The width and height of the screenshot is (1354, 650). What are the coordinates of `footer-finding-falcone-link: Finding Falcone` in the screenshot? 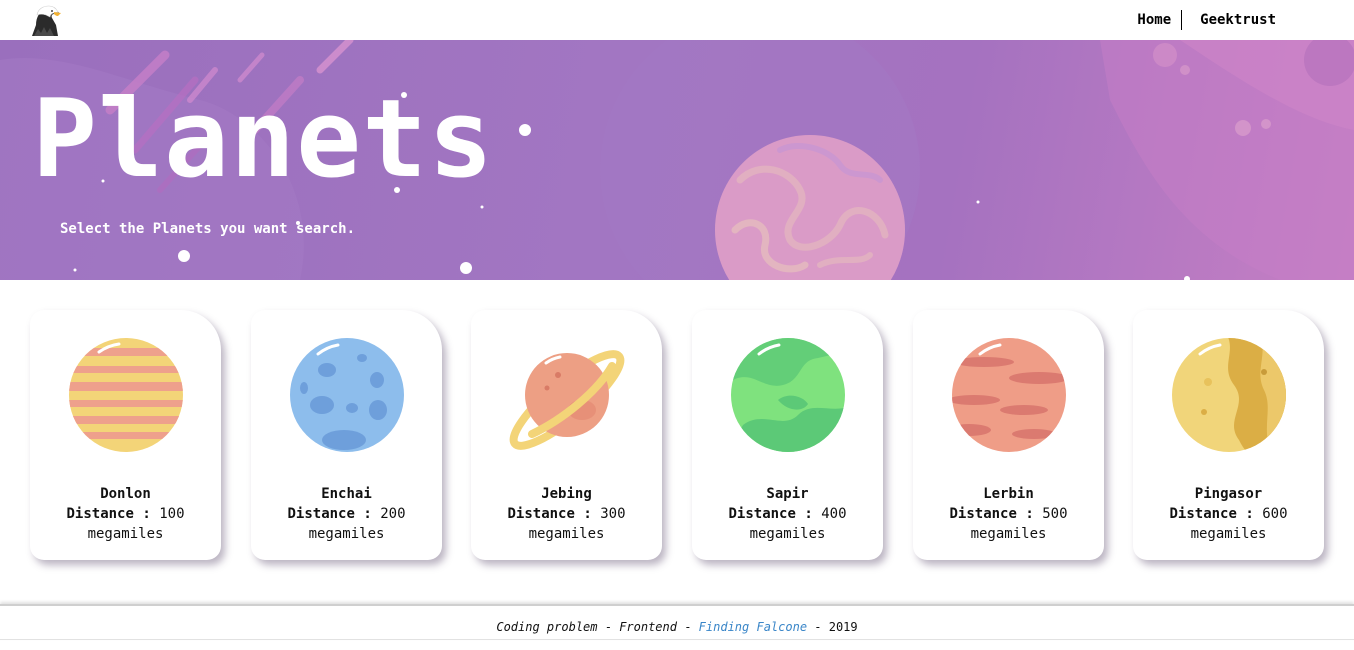 It's located at (753, 627).